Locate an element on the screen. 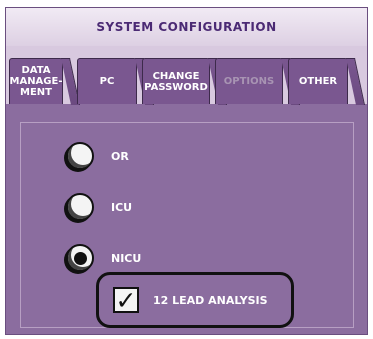 The image size is (373, 339). radio-option-nicu: NICU is located at coordinates (103, 258).